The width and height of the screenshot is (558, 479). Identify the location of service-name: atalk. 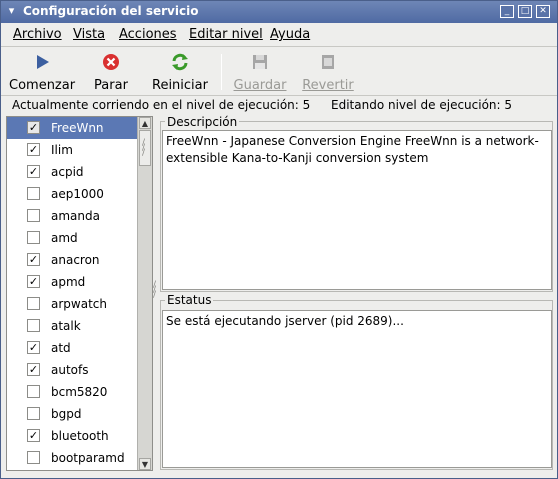
(66, 326).